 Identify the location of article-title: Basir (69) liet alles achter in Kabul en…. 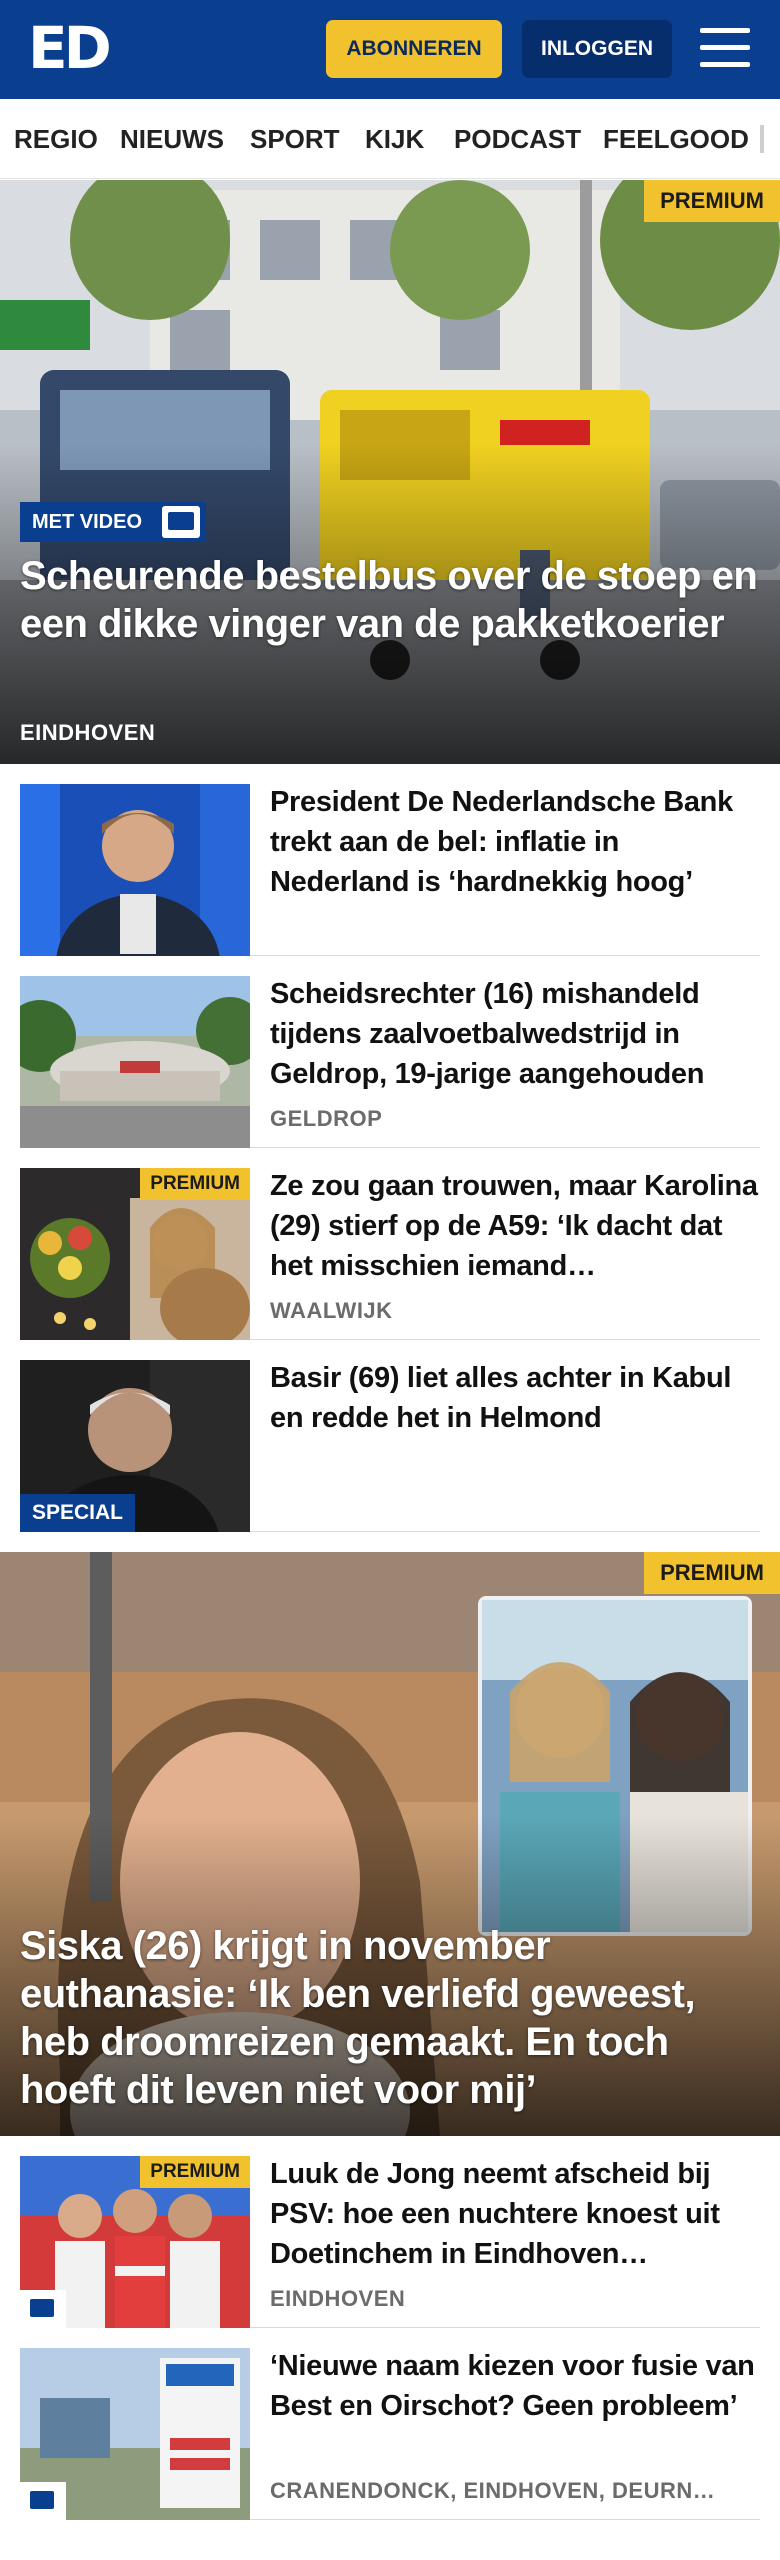
(515, 1398).